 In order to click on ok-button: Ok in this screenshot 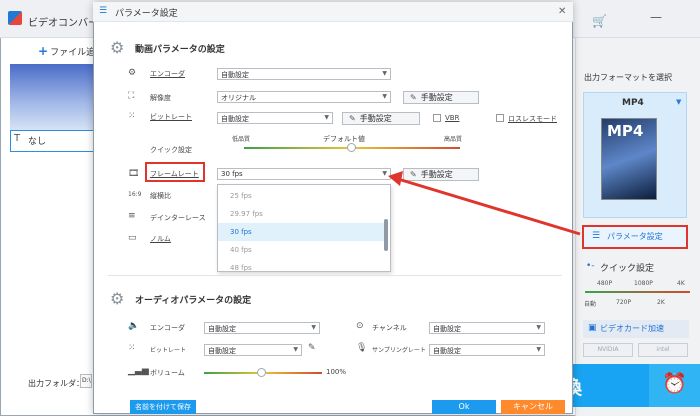, I will do `click(464, 407)`.